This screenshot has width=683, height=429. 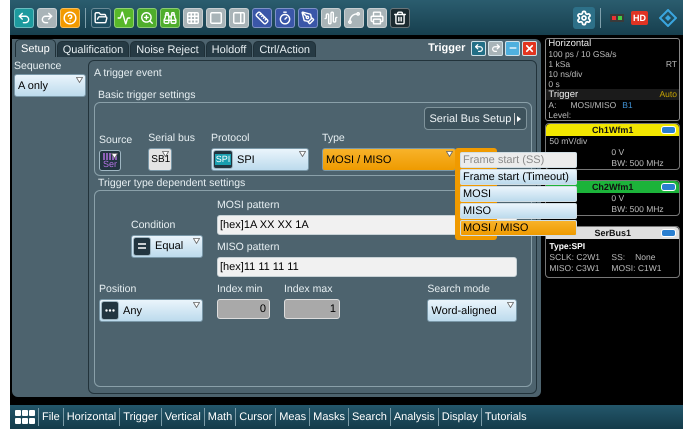 I want to click on card-title: SerBus1, so click(x=612, y=233).